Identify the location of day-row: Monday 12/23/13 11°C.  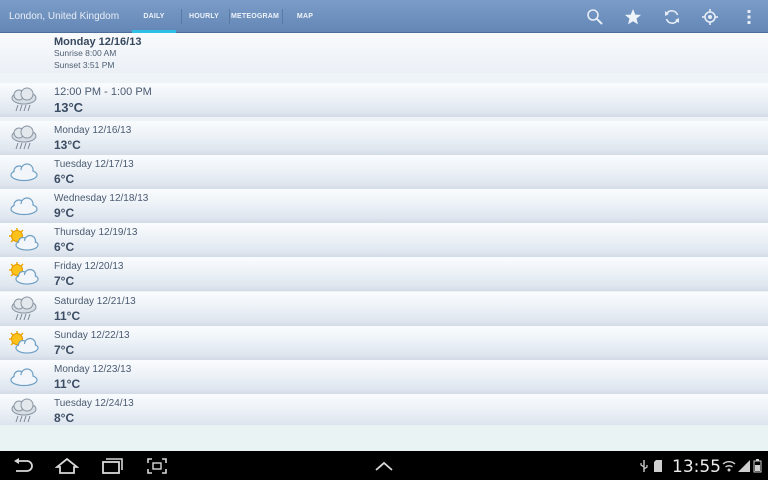
(384, 377).